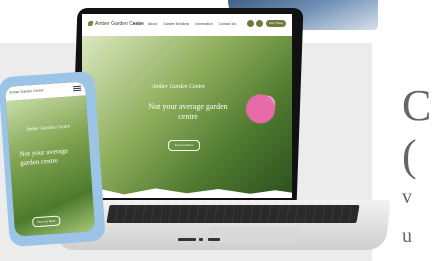 The image size is (433, 261). What do you see at coordinates (407, 197) in the screenshot?
I see `side-text-3: v` at bounding box center [407, 197].